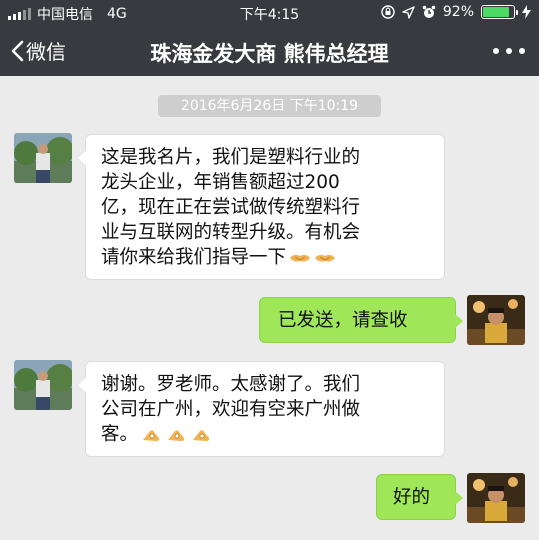 Image resolution: width=539 pixels, height=540 pixels. I want to click on battery-icon, so click(499, 12).